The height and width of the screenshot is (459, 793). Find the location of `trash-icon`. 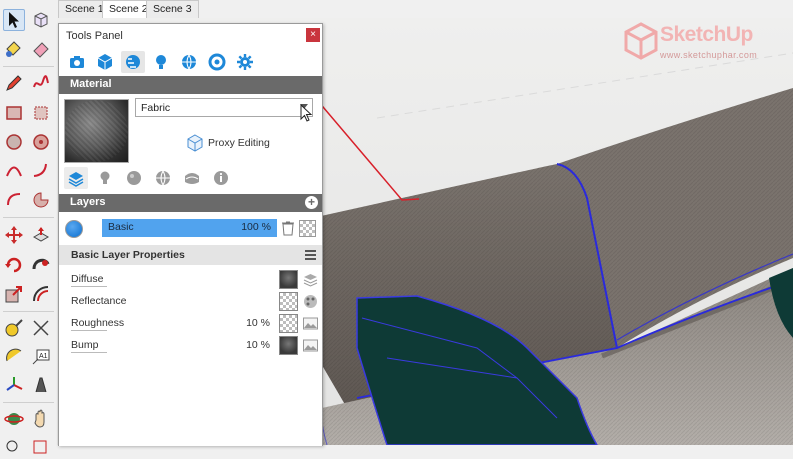

trash-icon is located at coordinates (288, 228).